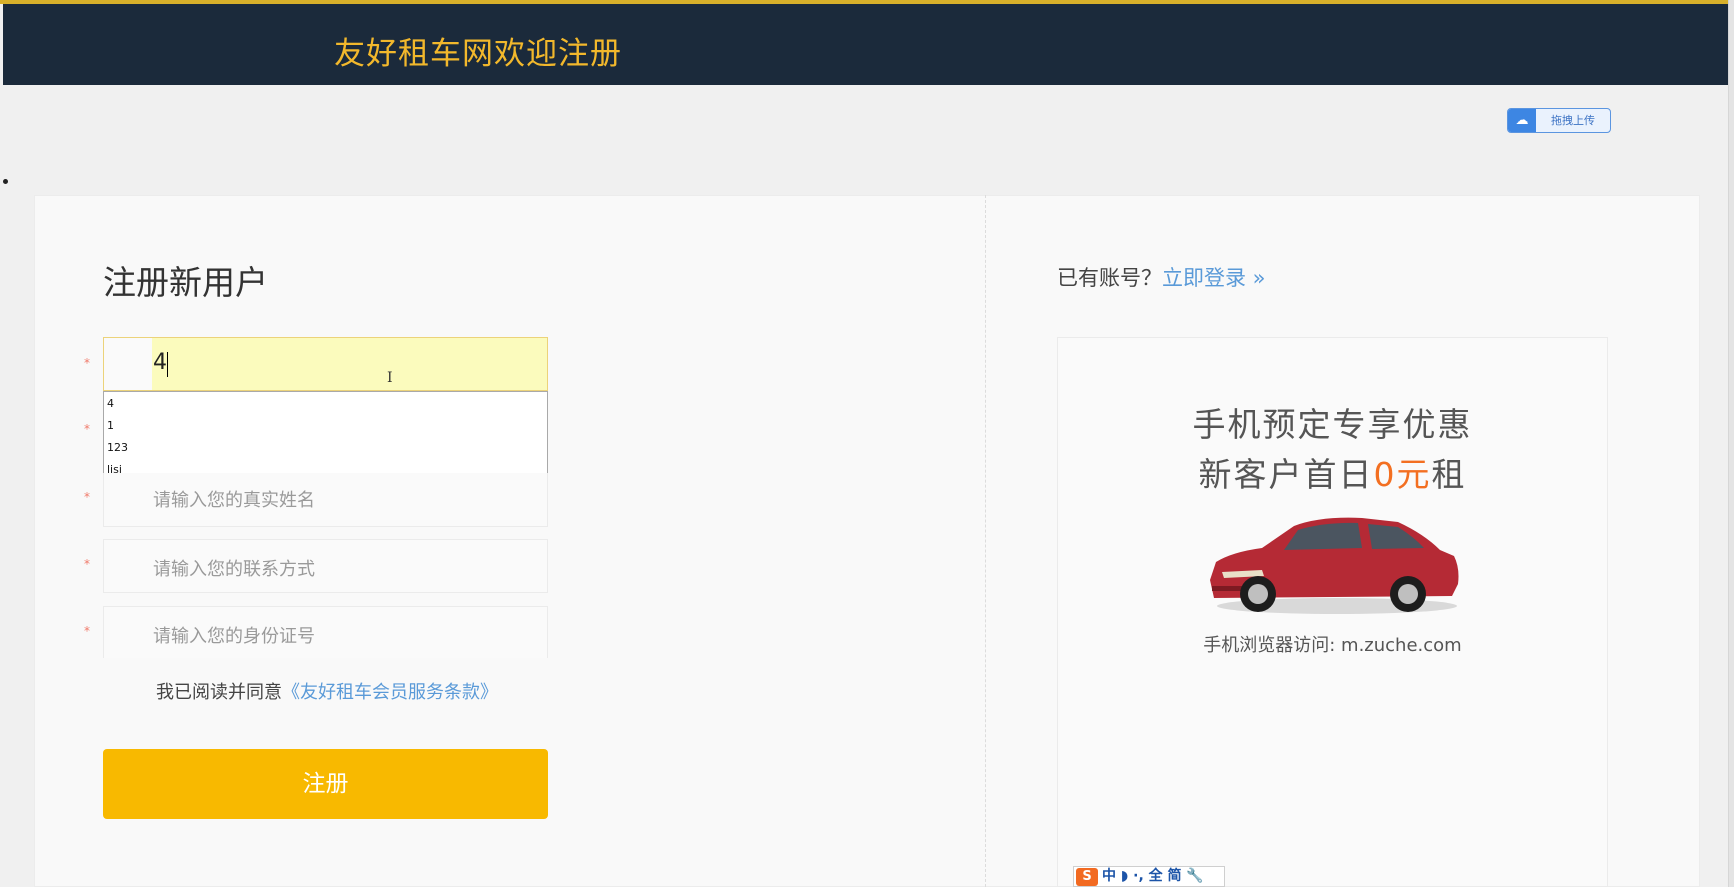 The image size is (1734, 887). I want to click on drag-upload-button: ☁ 拖拽上传, so click(1559, 120).